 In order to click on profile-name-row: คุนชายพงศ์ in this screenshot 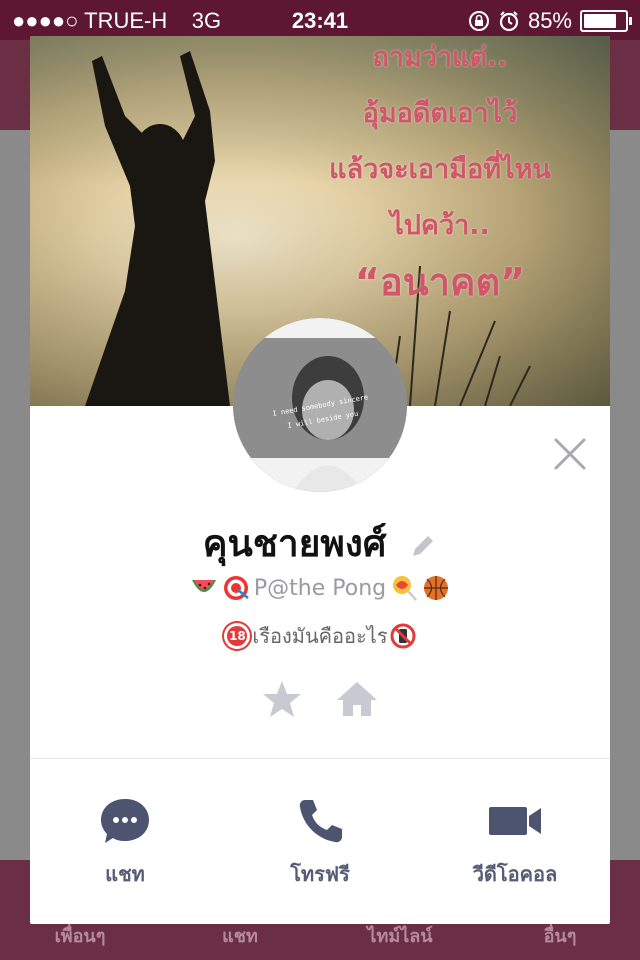, I will do `click(320, 543)`.